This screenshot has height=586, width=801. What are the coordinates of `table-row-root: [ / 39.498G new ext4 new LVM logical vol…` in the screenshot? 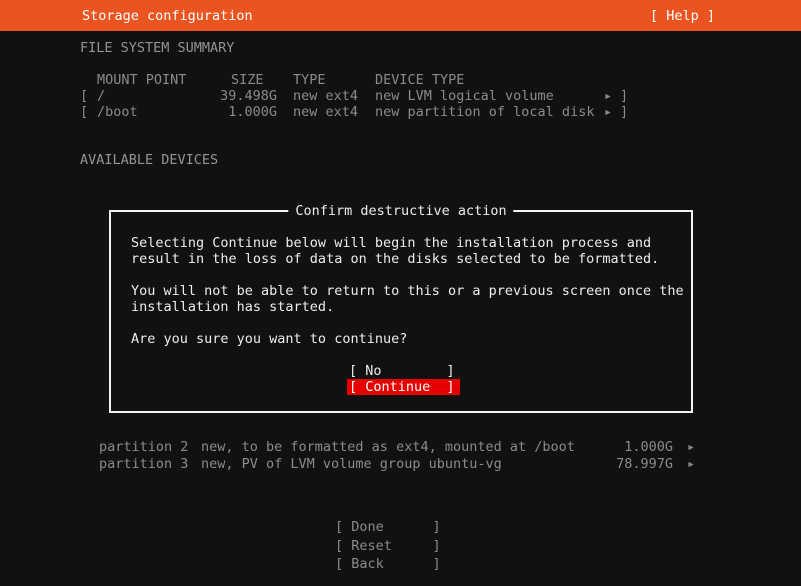 It's located at (360, 96).